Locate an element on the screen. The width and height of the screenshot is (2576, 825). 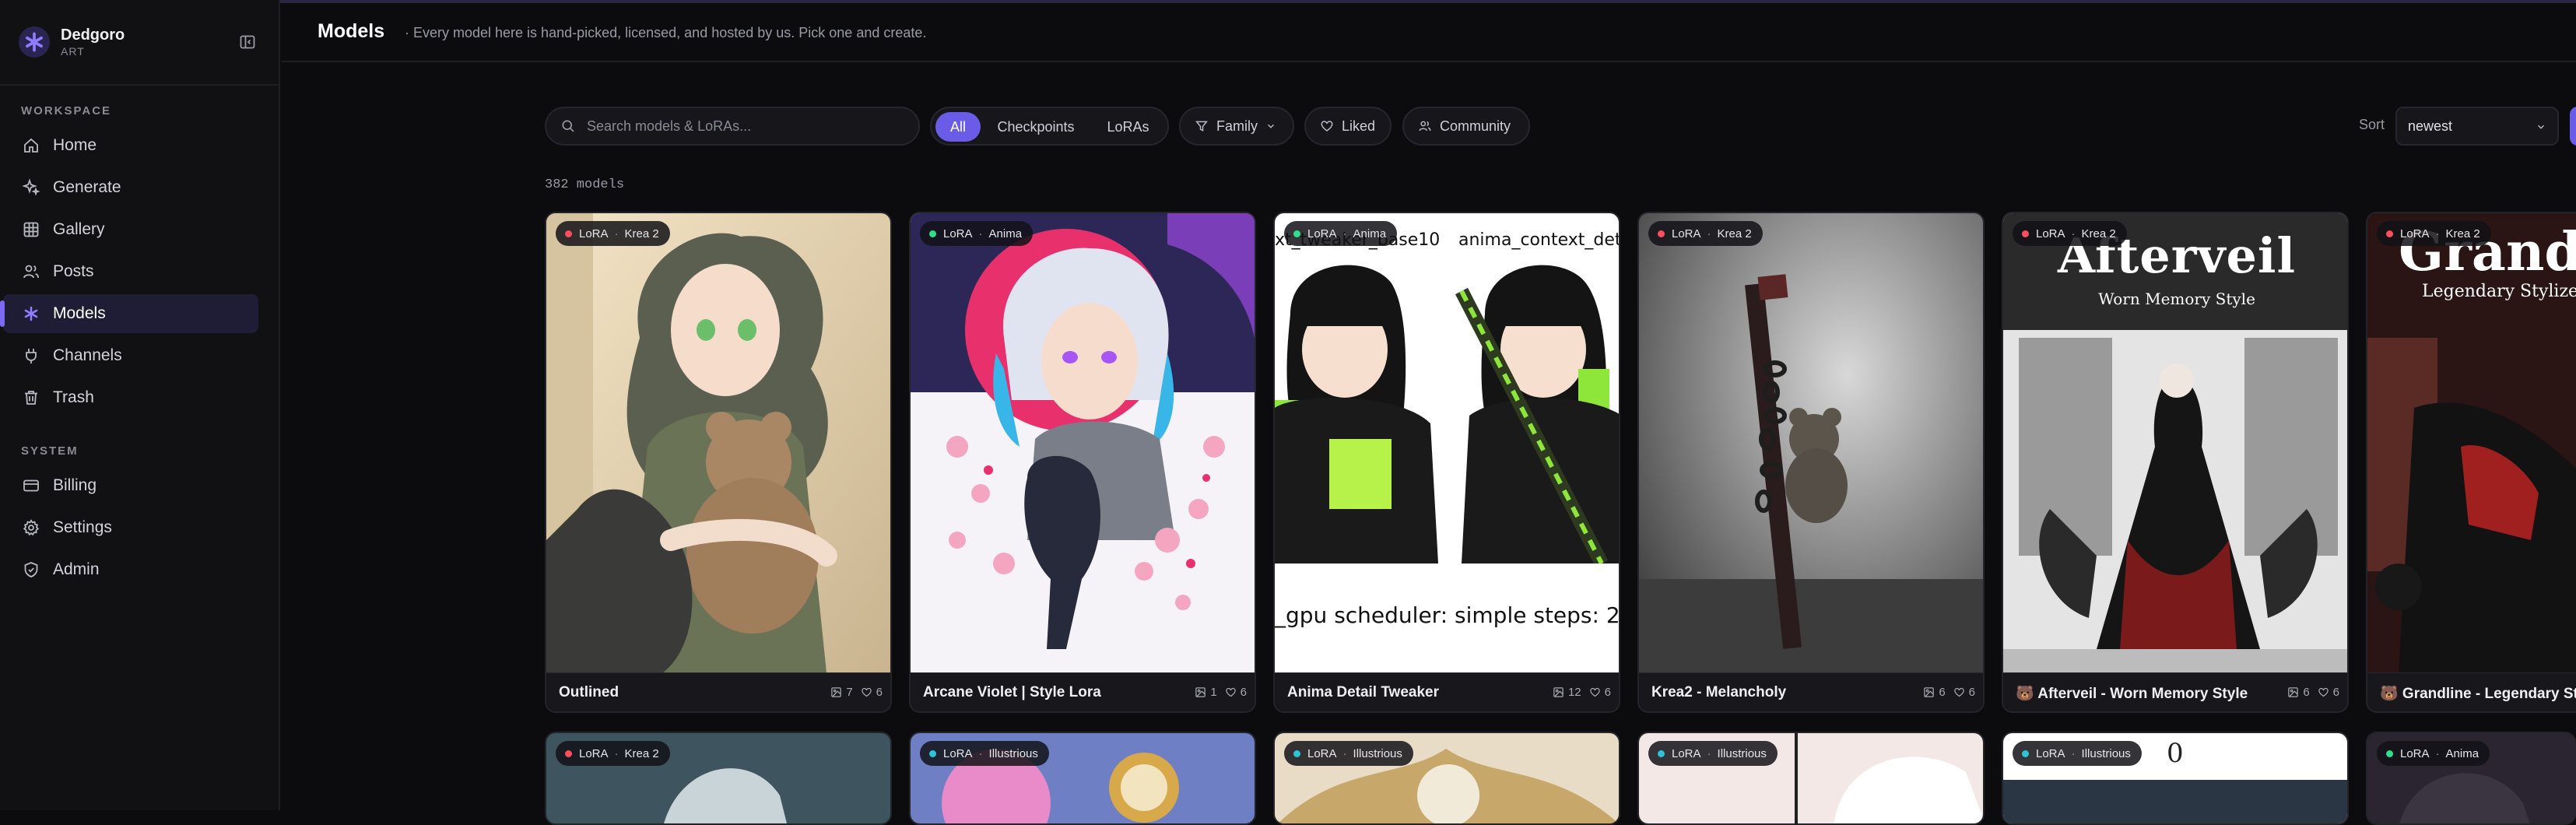
segment-checkpoints: Checkpoints is located at coordinates (1036, 127).